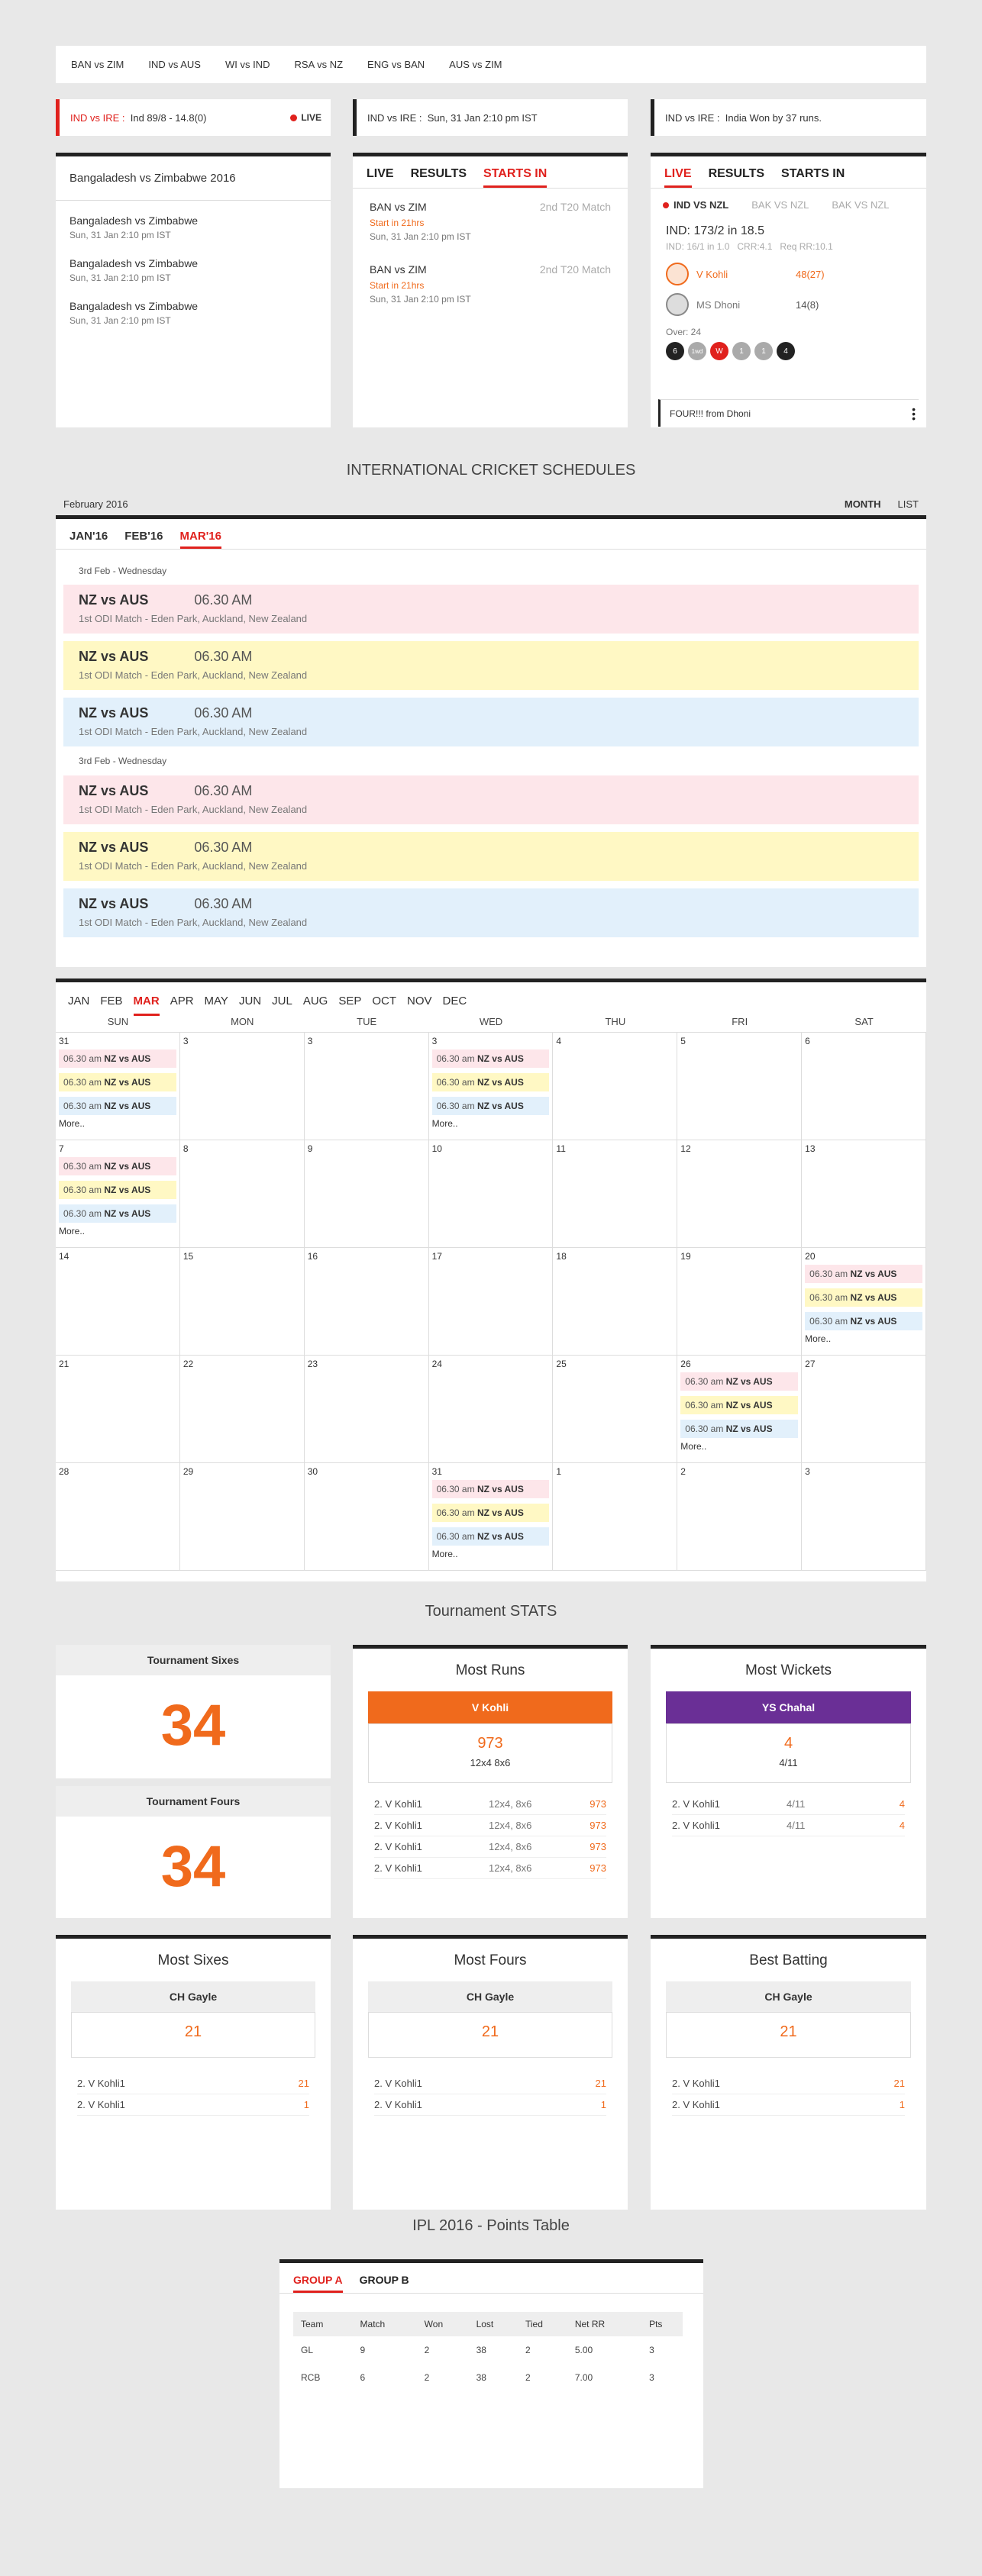 This screenshot has width=982, height=2576. What do you see at coordinates (366, 1194) in the screenshot?
I see `calendar-day: 9` at bounding box center [366, 1194].